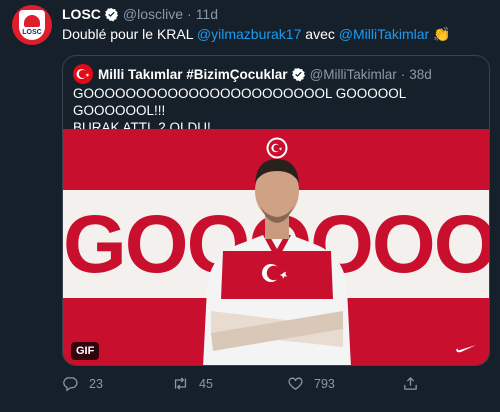 This screenshot has height=412, width=500. I want to click on losc-crest-icon: LOSC, so click(32, 25).